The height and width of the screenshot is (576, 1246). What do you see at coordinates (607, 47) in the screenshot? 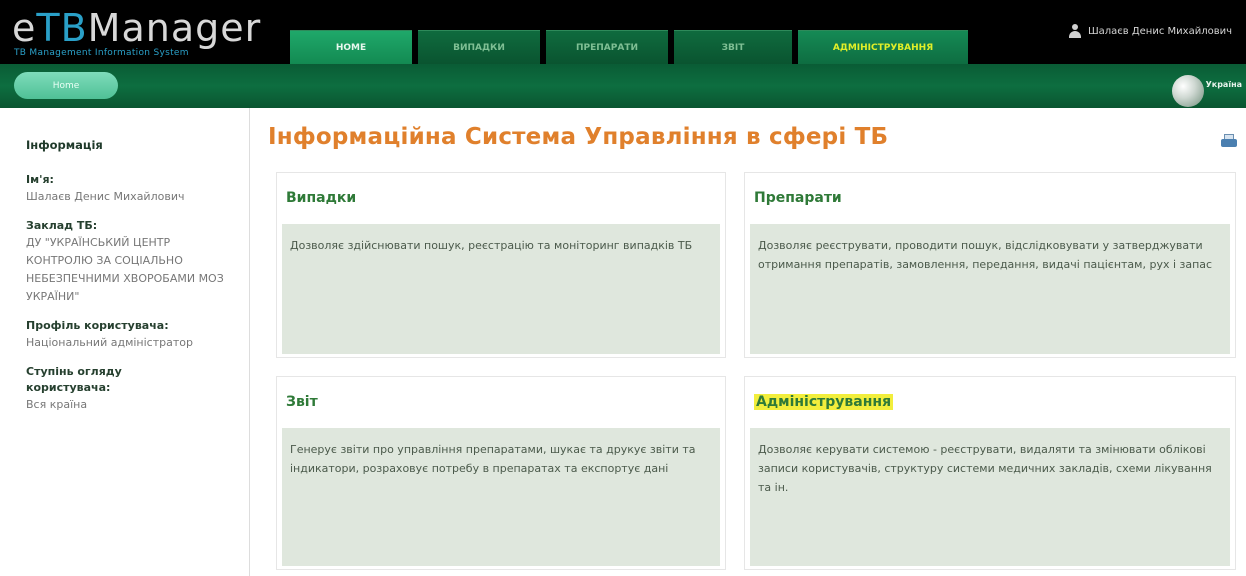
I see `tab-medicines: ПРЕПАРАТИ` at bounding box center [607, 47].